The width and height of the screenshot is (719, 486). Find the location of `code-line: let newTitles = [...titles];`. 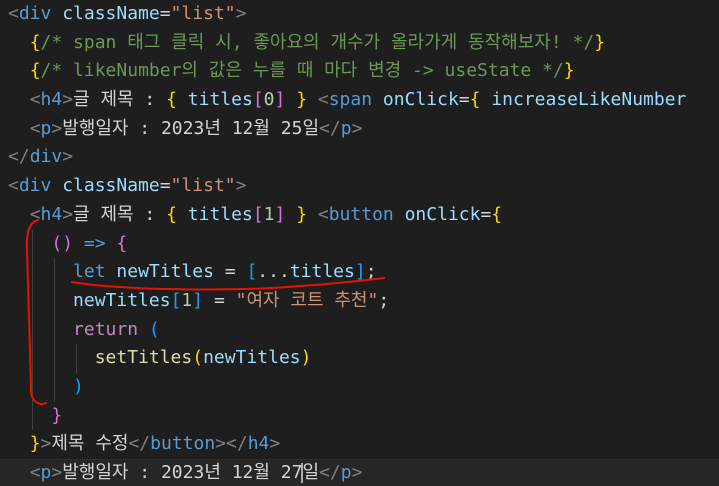

code-line: let newTitles = [...titles]; is located at coordinates (359, 272).